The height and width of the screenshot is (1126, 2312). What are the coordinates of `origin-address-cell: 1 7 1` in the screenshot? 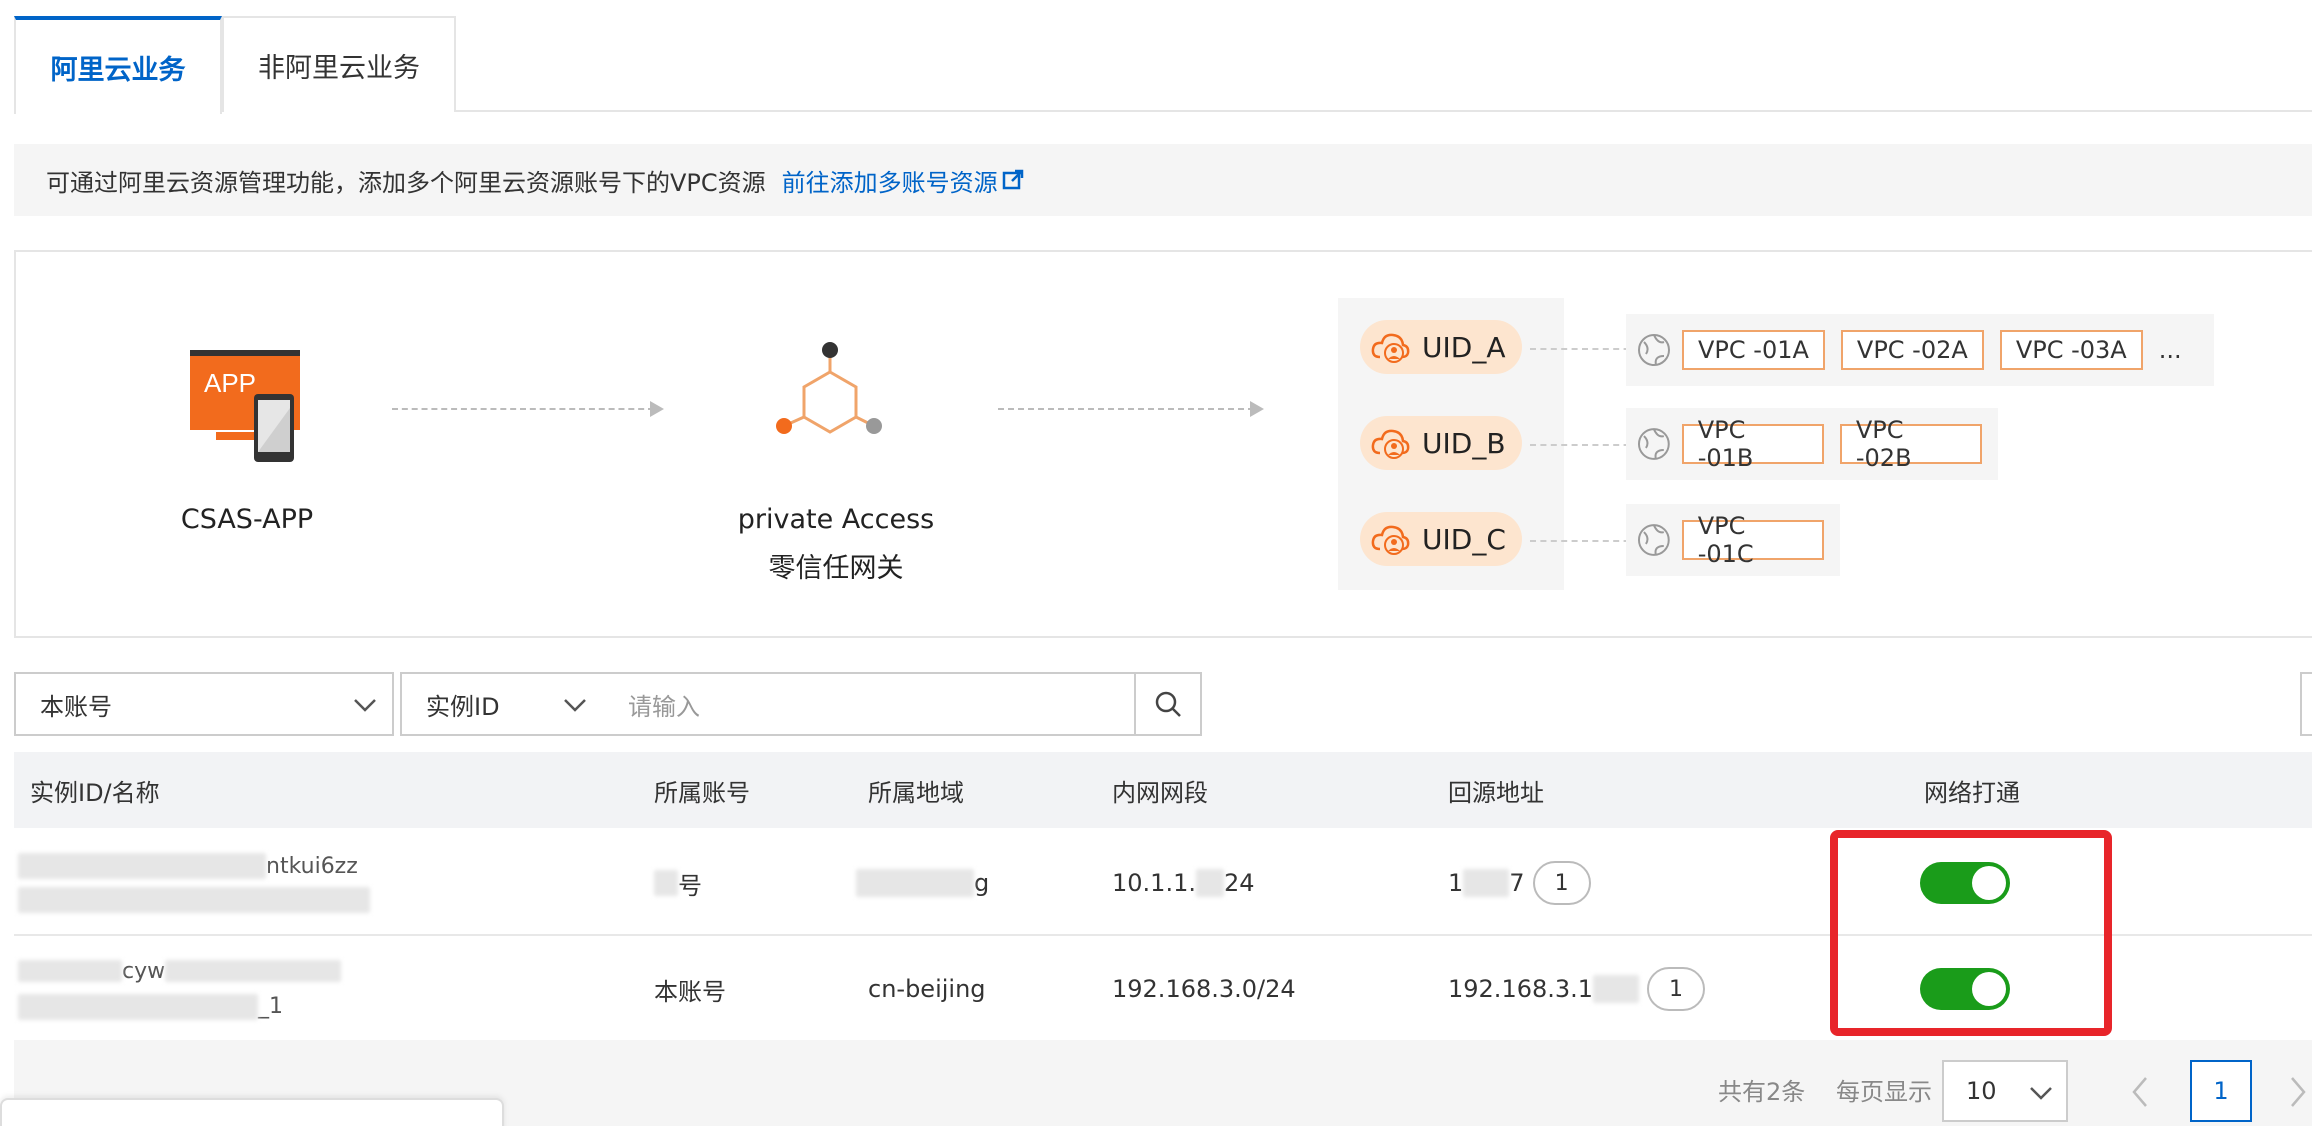 It's located at (1519, 883).